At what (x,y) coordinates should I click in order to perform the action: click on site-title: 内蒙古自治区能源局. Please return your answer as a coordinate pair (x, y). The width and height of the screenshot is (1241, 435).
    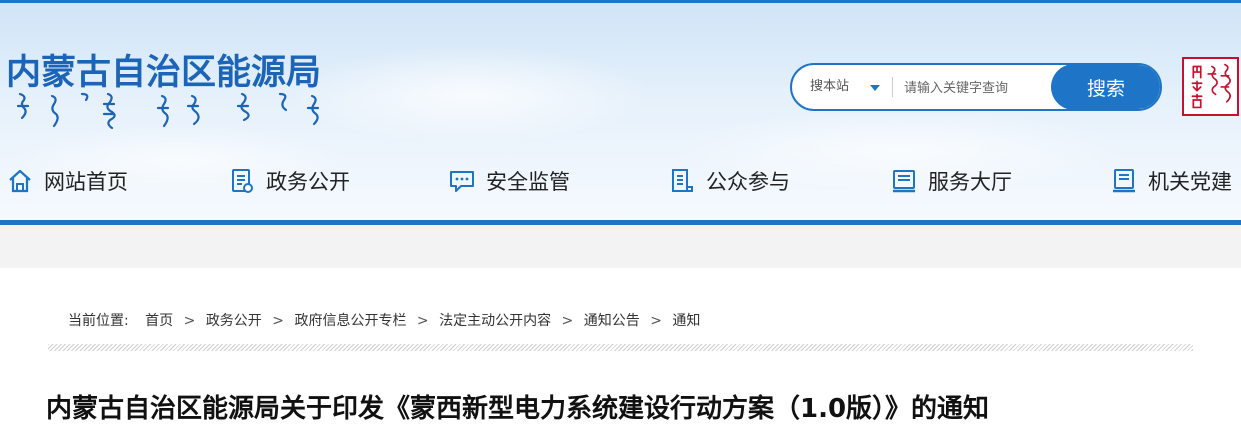
    Looking at the image, I should click on (163, 69).